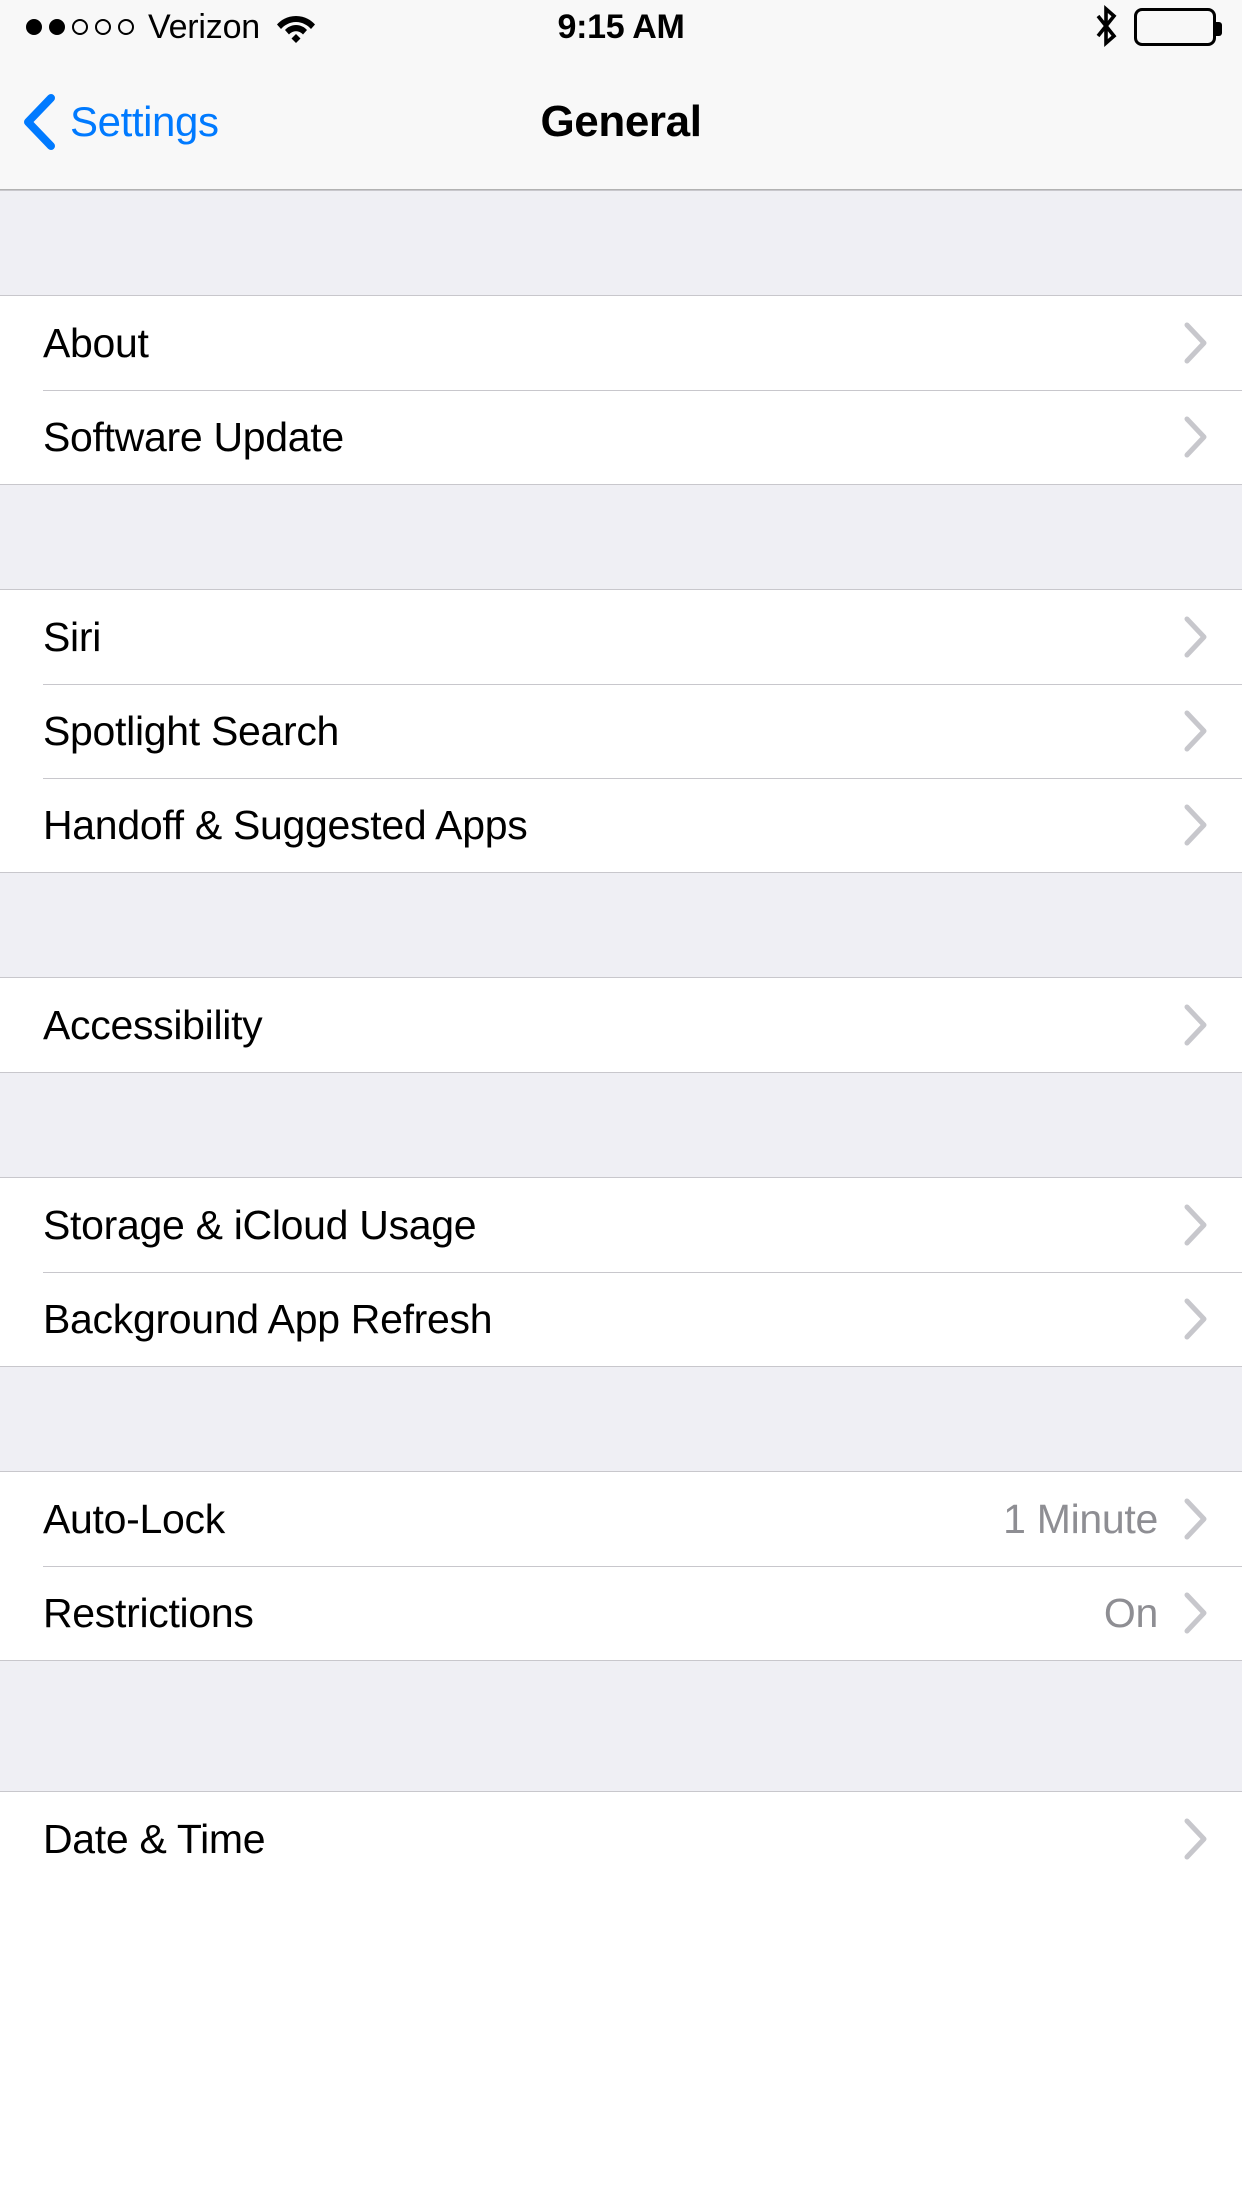  Describe the element at coordinates (621, 537) in the screenshot. I see `section-gap-services` at that location.